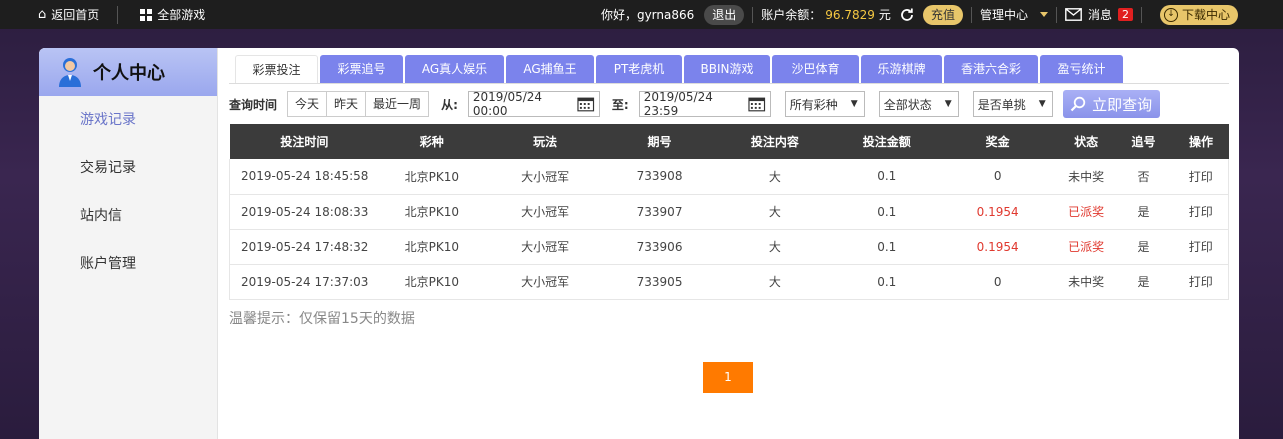  I want to click on sidebar-item-account: 账户管理, so click(128, 278).